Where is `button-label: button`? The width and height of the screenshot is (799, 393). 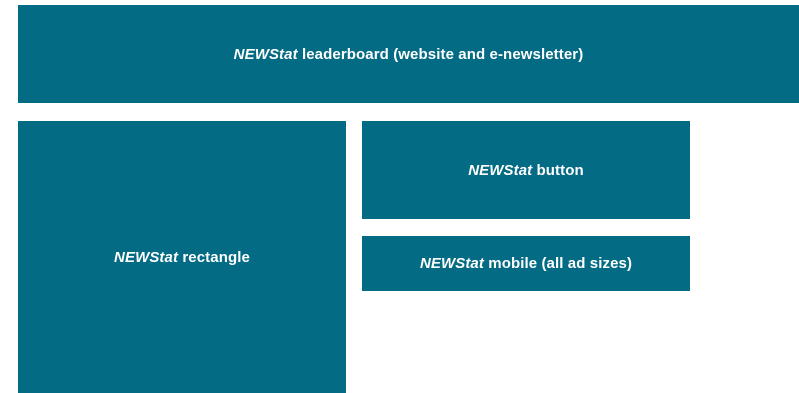 button-label: button is located at coordinates (558, 170).